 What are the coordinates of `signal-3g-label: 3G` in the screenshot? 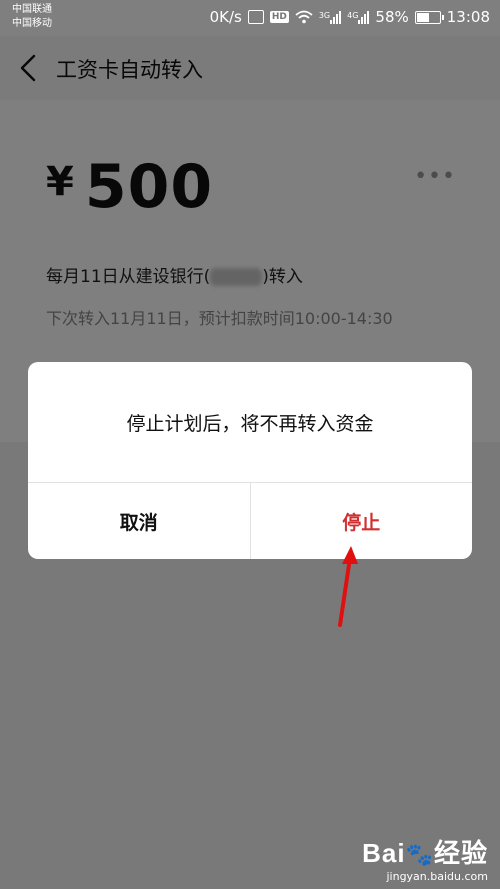 It's located at (324, 15).